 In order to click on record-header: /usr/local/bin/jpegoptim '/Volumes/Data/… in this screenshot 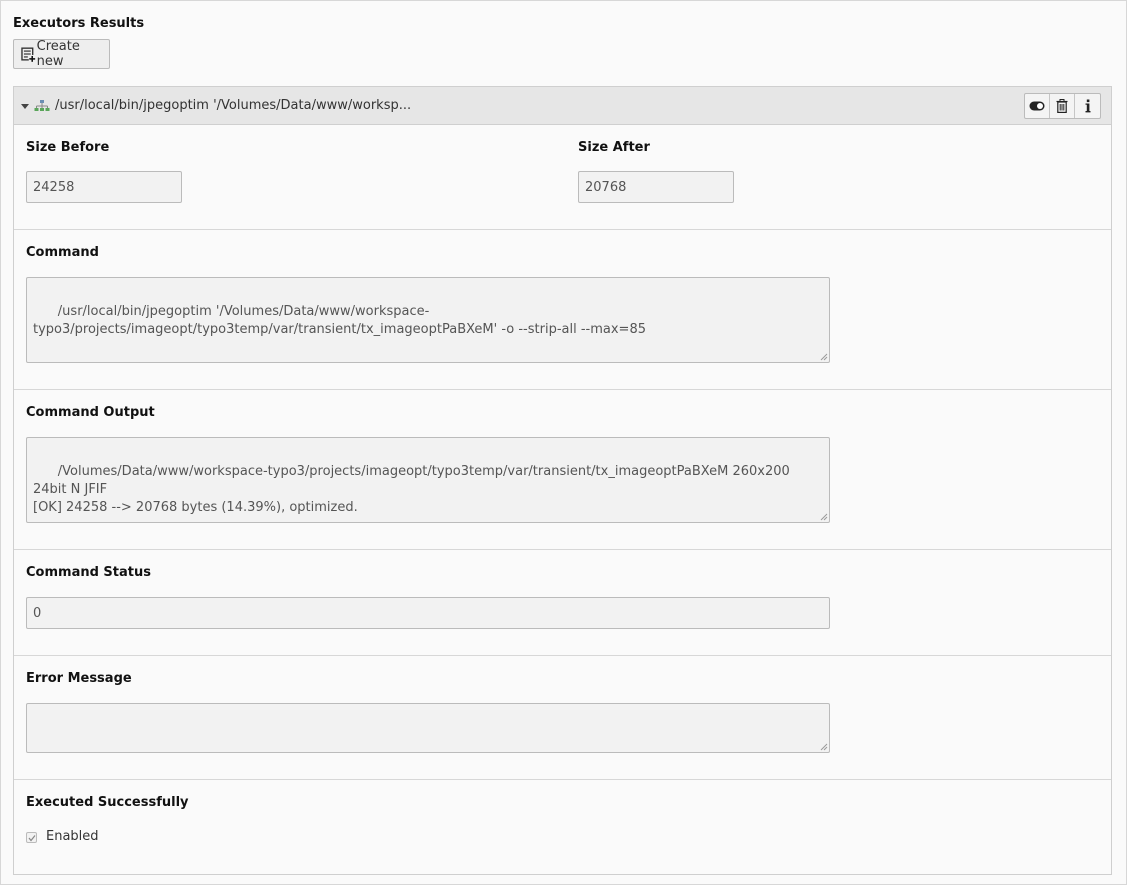, I will do `click(562, 106)`.